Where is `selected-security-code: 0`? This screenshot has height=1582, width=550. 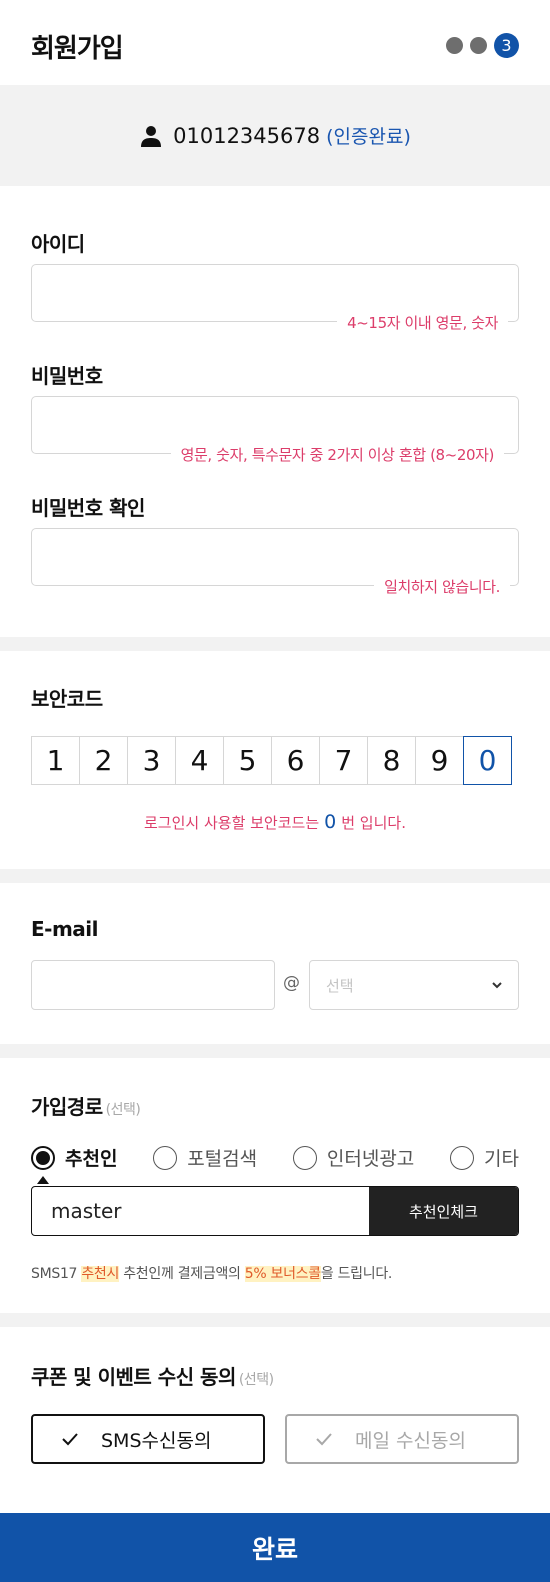
selected-security-code: 0 is located at coordinates (330, 822).